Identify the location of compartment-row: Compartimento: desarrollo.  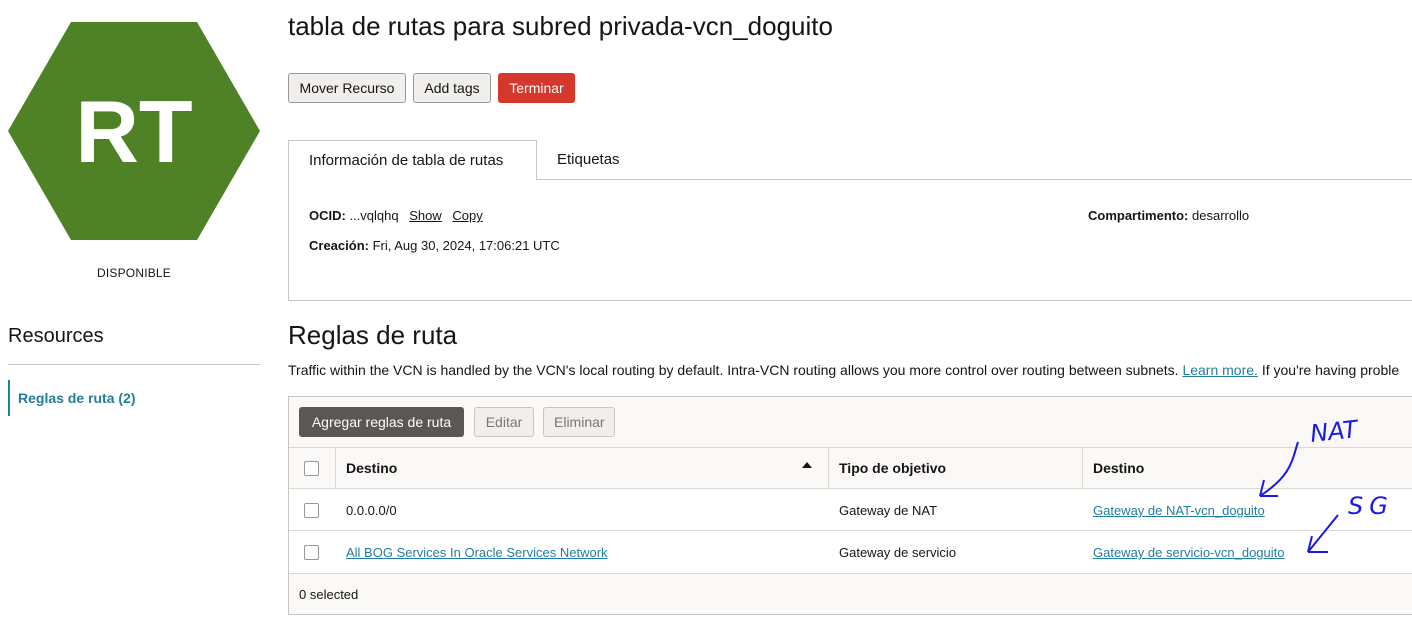
(1168, 215).